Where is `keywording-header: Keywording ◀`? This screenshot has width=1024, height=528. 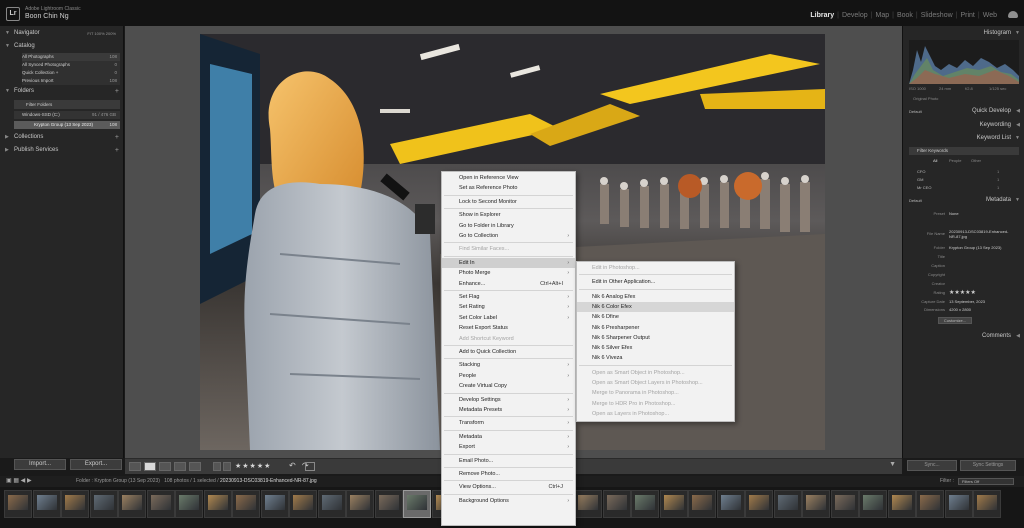 keywording-header: Keywording ◀ is located at coordinates (963, 125).